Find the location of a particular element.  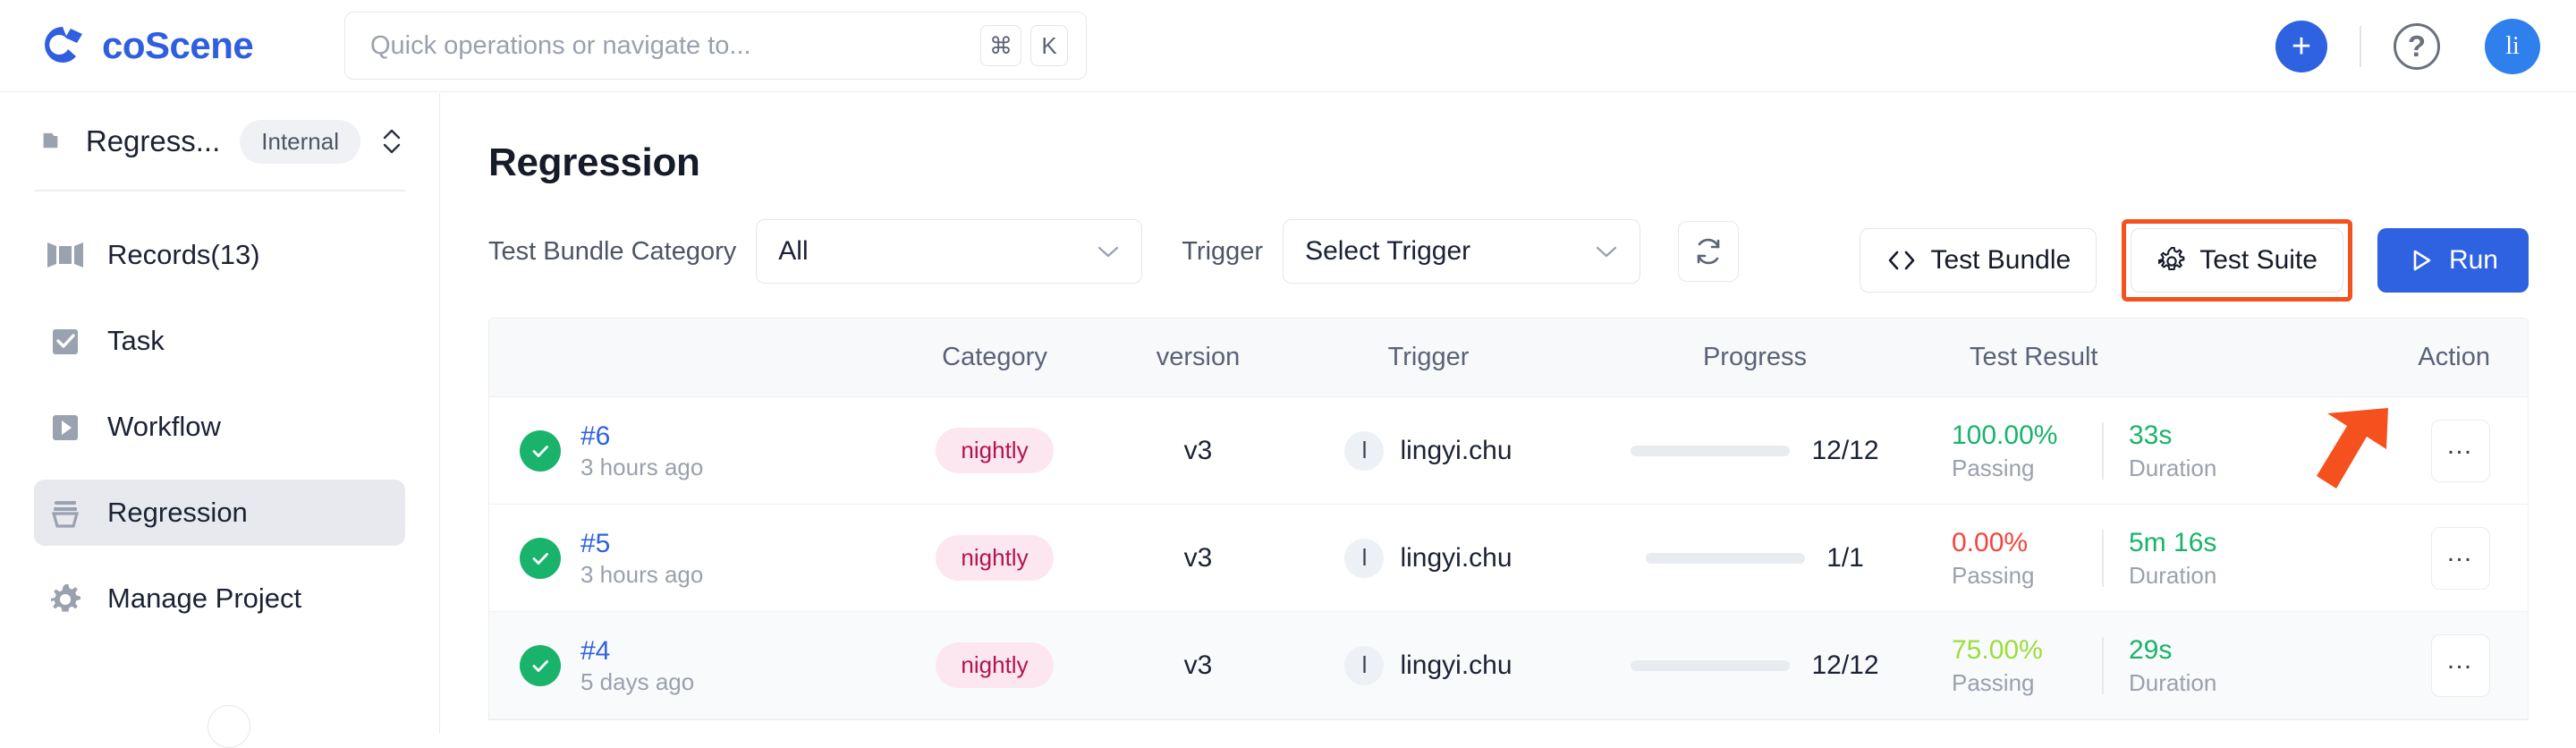

pass-percentage: 100.00% is located at coordinates (2005, 435).